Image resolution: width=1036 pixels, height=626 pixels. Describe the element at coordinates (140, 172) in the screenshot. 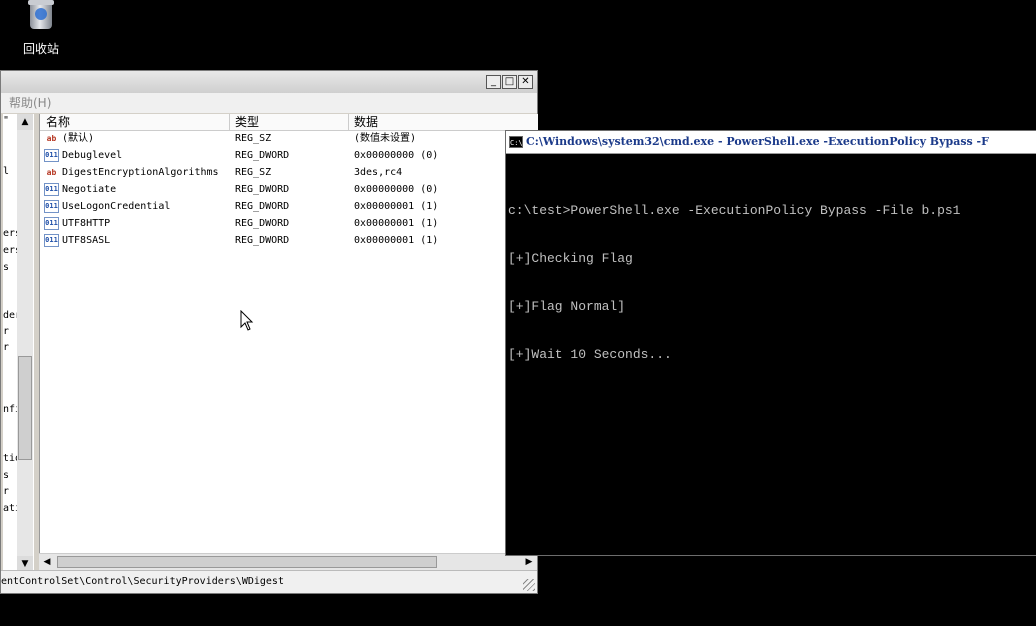

I see `value-name: DigestEncryptionAlgorithms` at that location.